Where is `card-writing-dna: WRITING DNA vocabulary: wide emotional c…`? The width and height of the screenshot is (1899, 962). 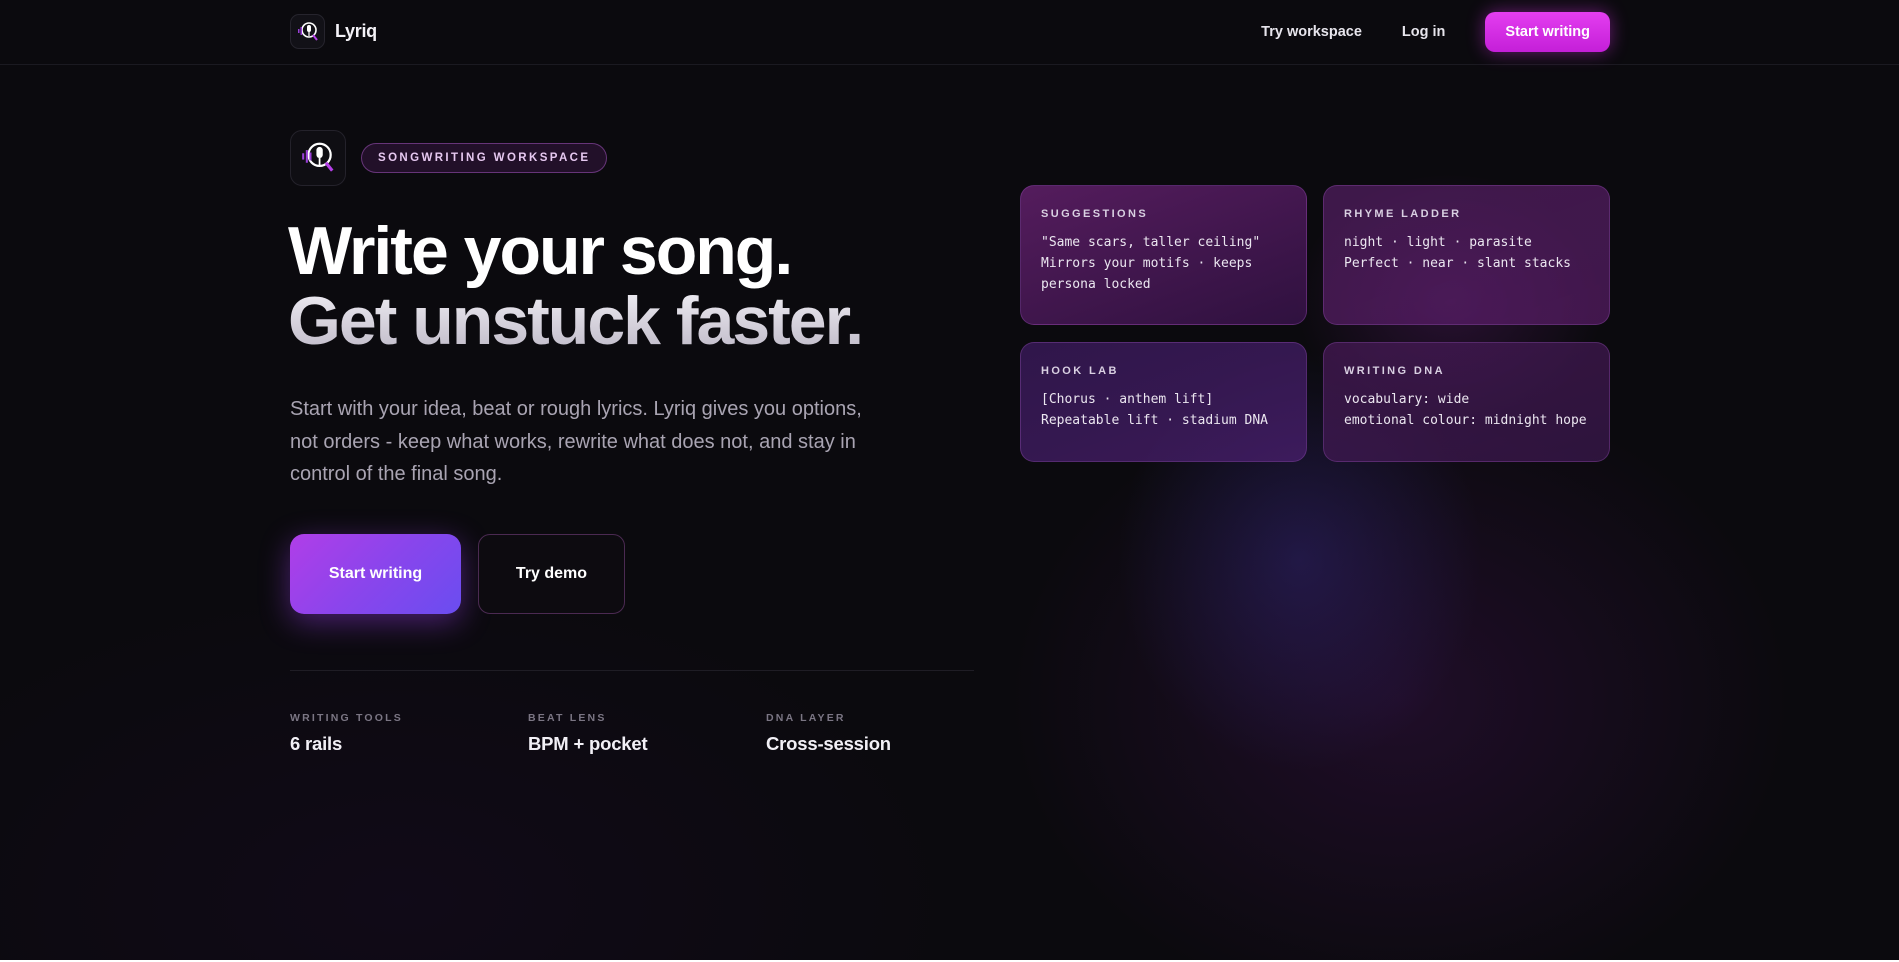
card-writing-dna: WRITING DNA vocabulary: wide emotional c… is located at coordinates (1466, 402).